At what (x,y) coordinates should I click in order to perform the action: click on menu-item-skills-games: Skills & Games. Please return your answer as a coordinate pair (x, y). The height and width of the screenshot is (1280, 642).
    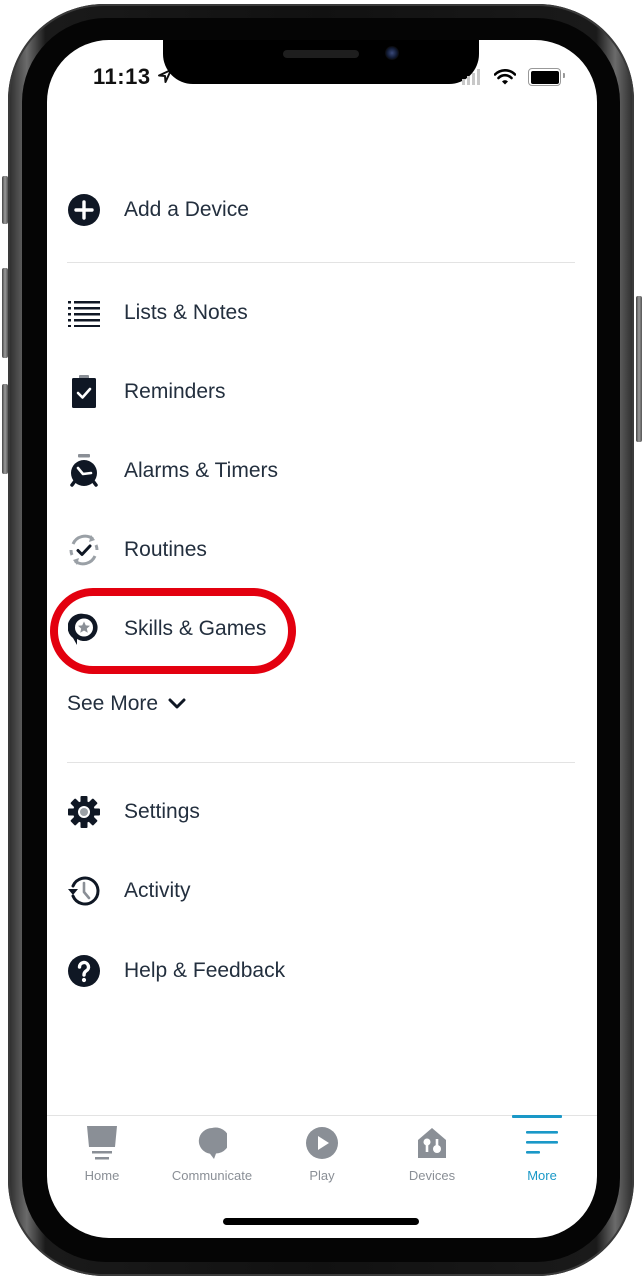
    Looking at the image, I should click on (166, 629).